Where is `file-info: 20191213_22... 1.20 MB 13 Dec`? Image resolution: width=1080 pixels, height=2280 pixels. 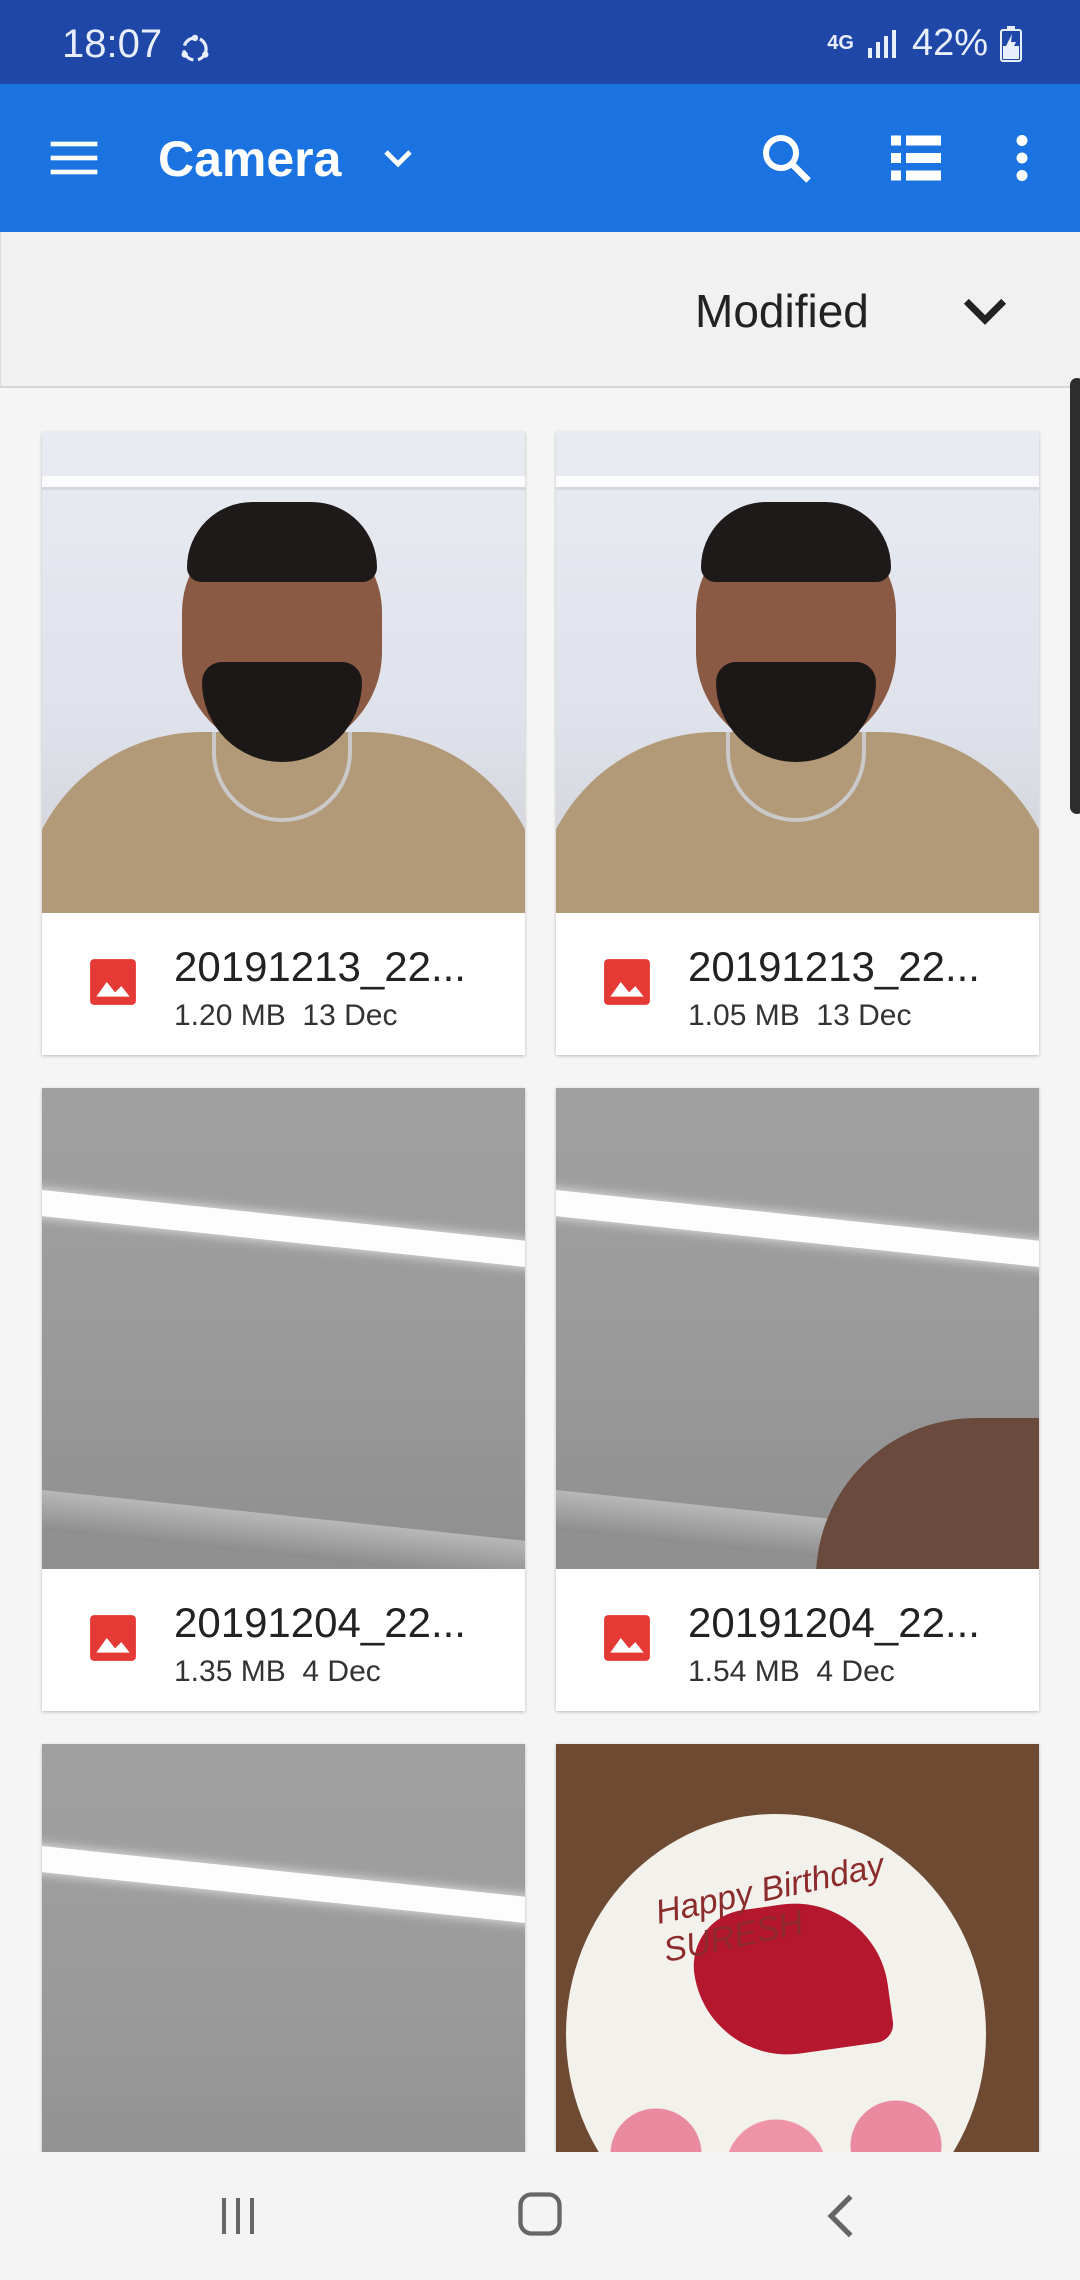 file-info: 20191213_22... 1.20 MB 13 Dec is located at coordinates (283, 984).